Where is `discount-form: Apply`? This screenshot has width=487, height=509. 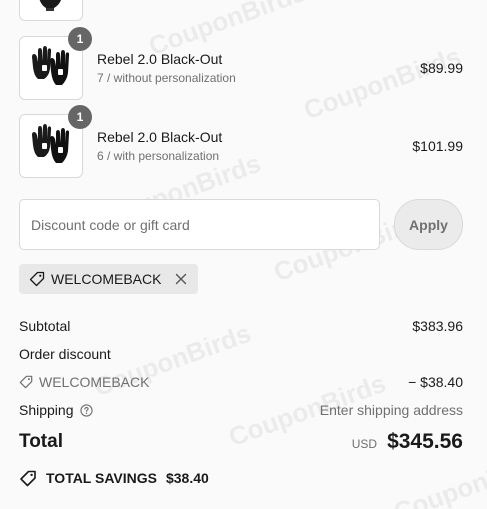
discount-form: Apply is located at coordinates (241, 224).